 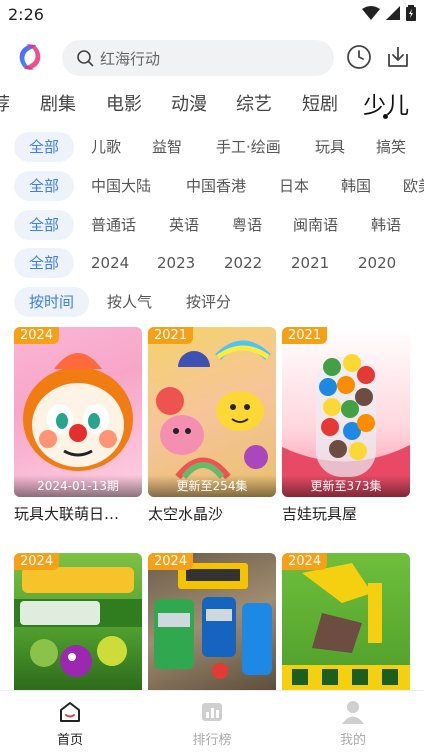 What do you see at coordinates (212, 263) in the screenshot?
I see `filter-row-year: 全部 2024 2023 2022 2021 2020` at bounding box center [212, 263].